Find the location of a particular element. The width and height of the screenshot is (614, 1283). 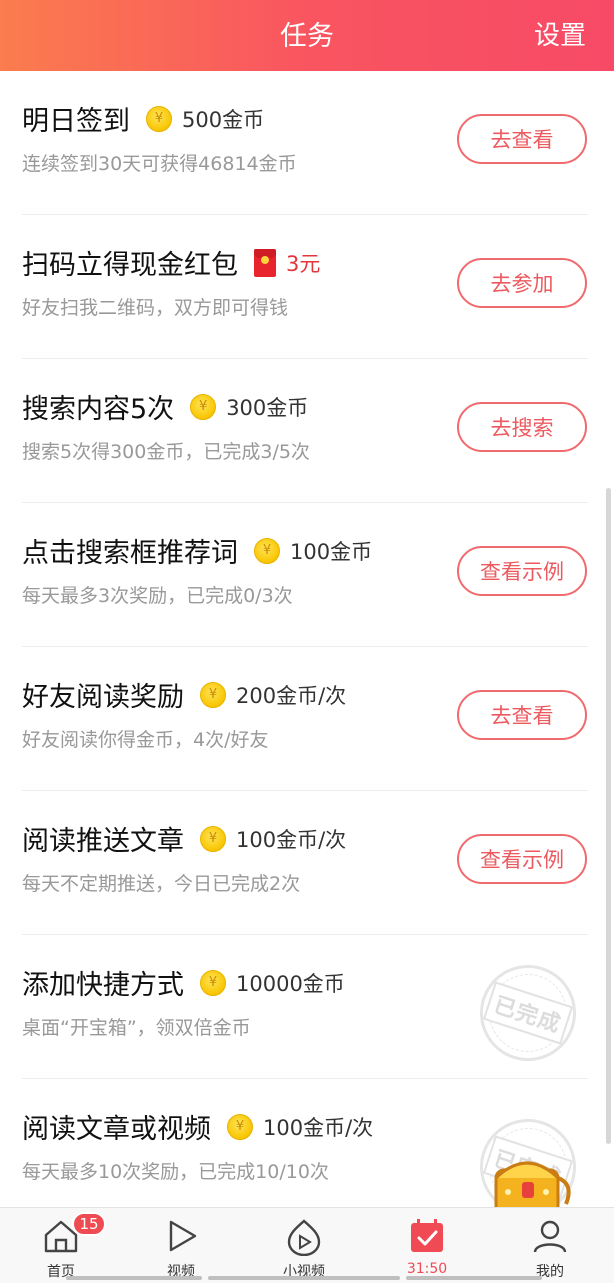

notification-badge: 15 is located at coordinates (89, 1224).